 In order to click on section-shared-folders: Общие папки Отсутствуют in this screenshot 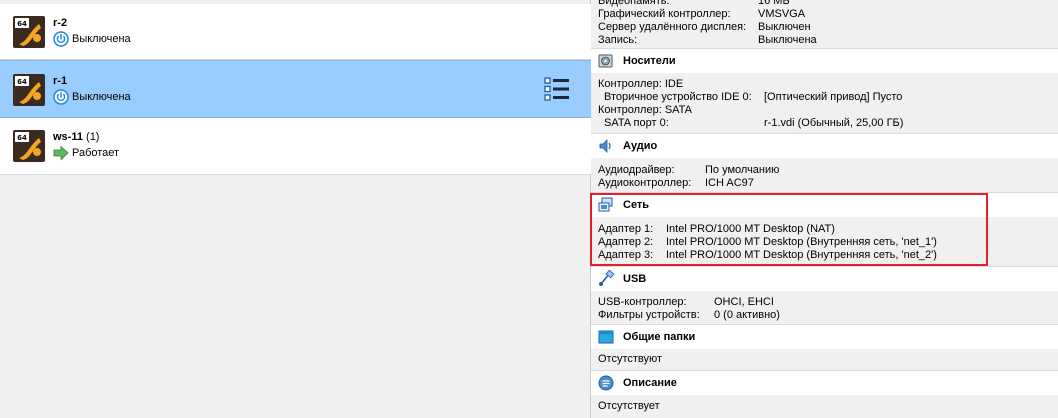, I will do `click(824, 347)`.